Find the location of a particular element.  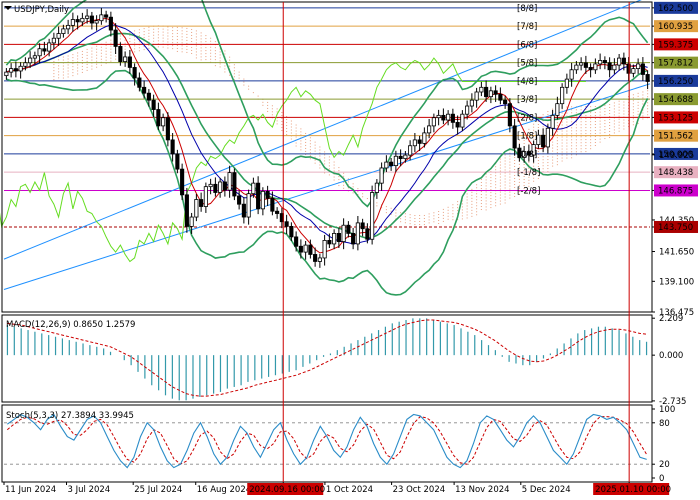

time-tick-label: 1 Oct 2024 is located at coordinates (349, 490).